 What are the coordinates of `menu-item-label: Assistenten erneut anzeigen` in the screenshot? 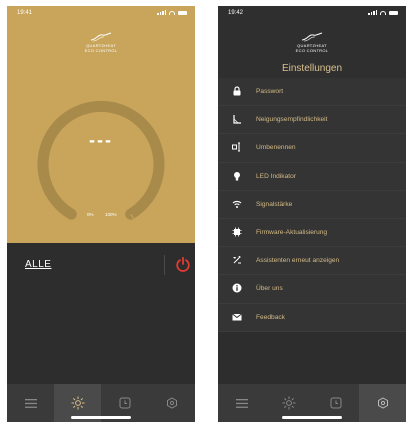 It's located at (298, 261).